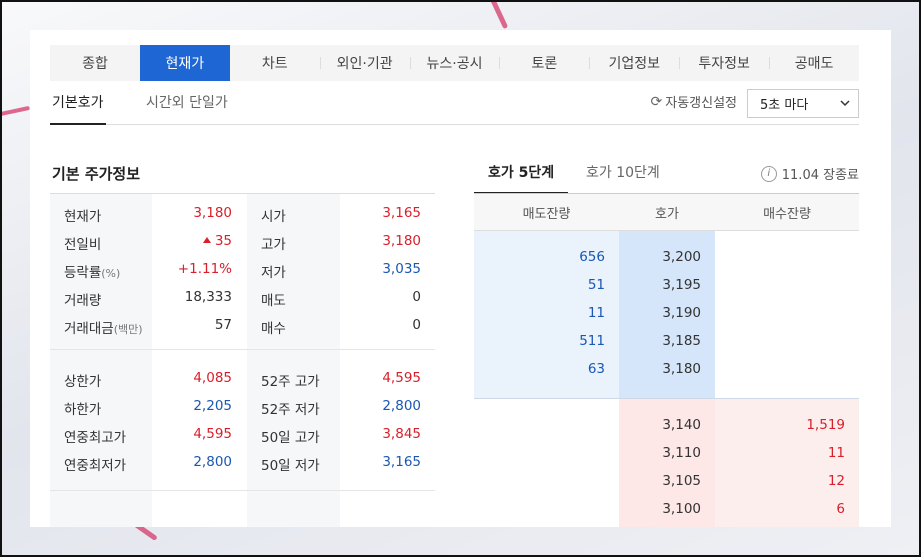 This screenshot has width=921, height=557. I want to click on market-closed-text: 11.04 장종료, so click(820, 175).